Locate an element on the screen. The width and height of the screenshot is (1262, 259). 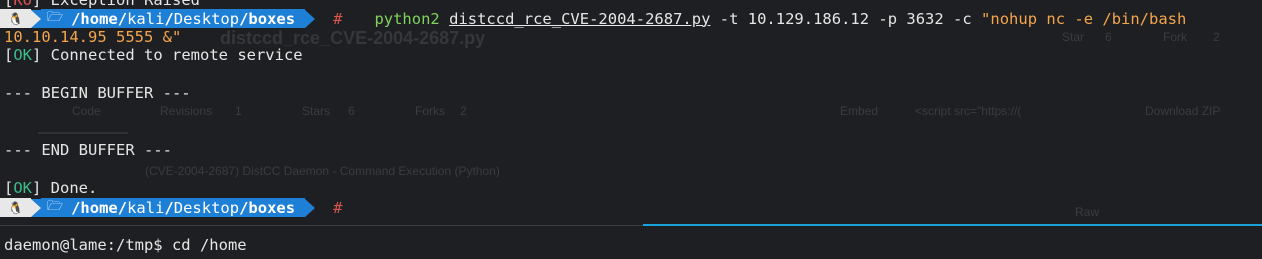
active-pane-indicator is located at coordinates (952, 225).